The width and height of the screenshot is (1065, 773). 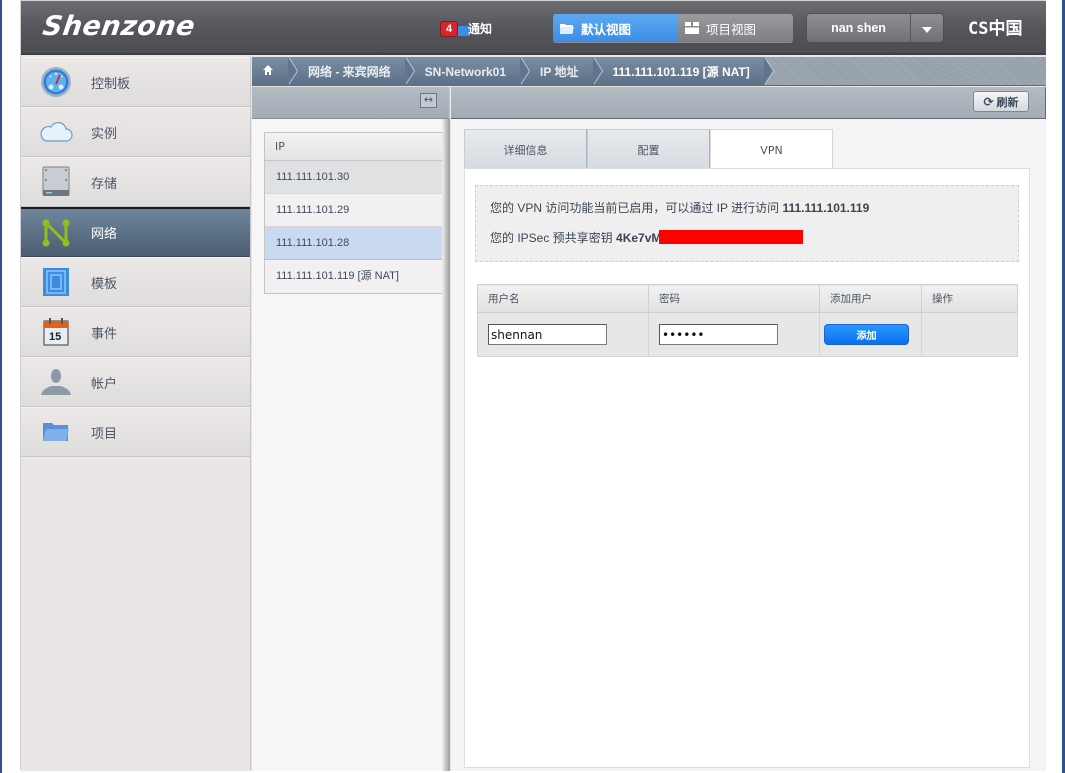 I want to click on chevron-down-icon, so click(x=927, y=30).